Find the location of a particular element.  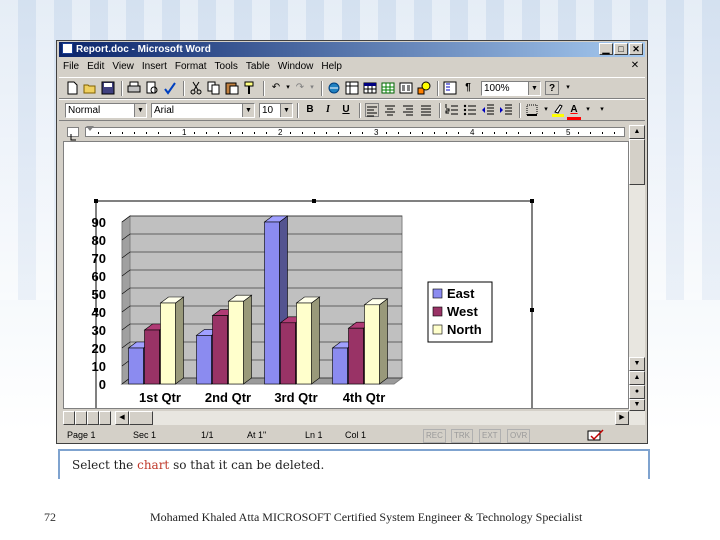

horizontal-scroll-thumb is located at coordinates (141, 418).